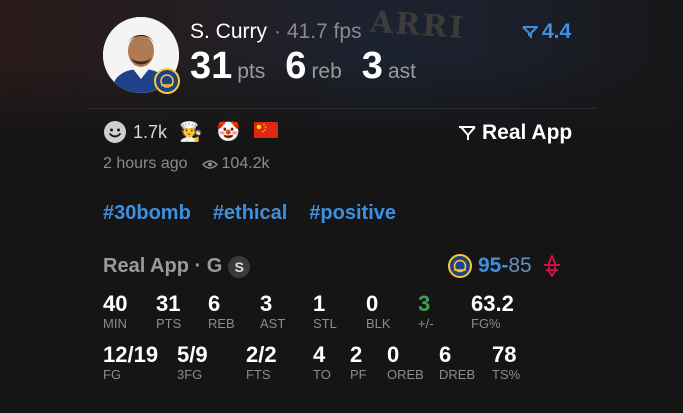 Image resolution: width=683 pixels, height=413 pixels. What do you see at coordinates (372, 66) in the screenshot?
I see `assists-value: 3` at bounding box center [372, 66].